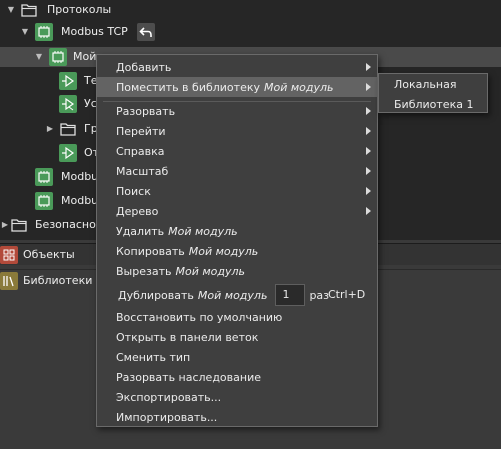  What do you see at coordinates (425, 84) in the screenshot?
I see `submenu-item-label: Локальная` at bounding box center [425, 84].